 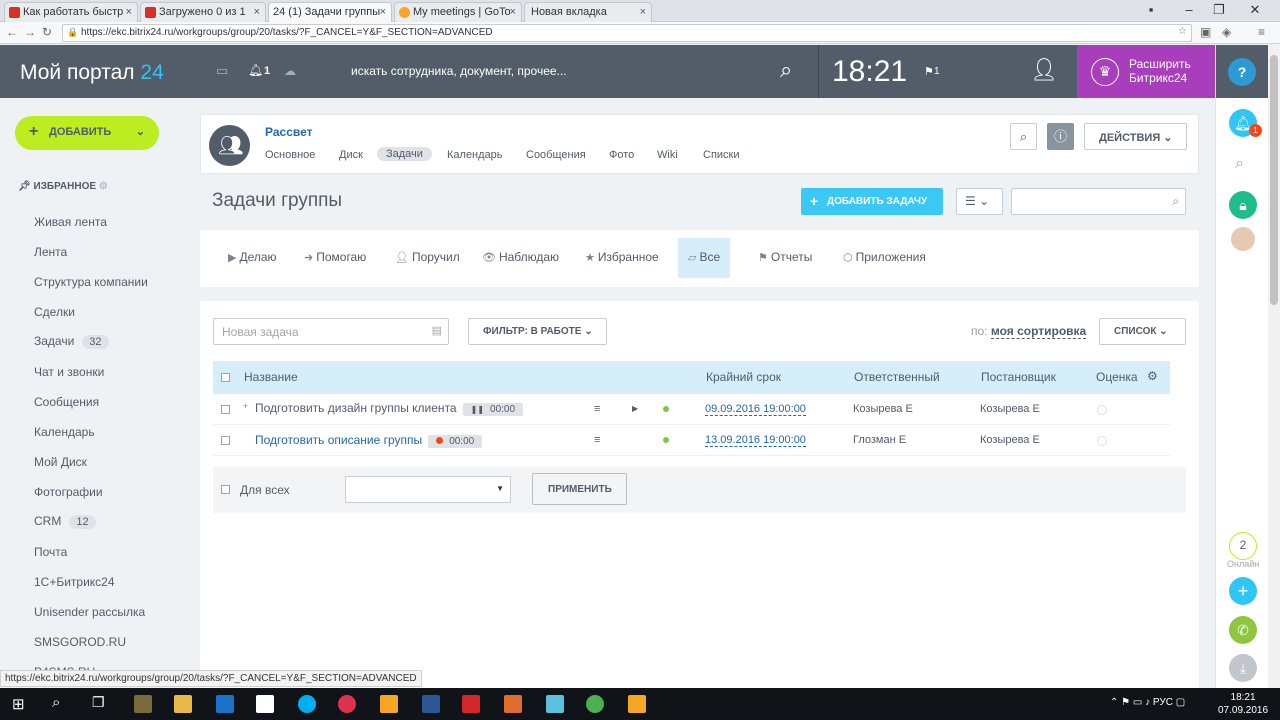 I want to click on tab-all: ▱ Все, so click(x=704, y=258).